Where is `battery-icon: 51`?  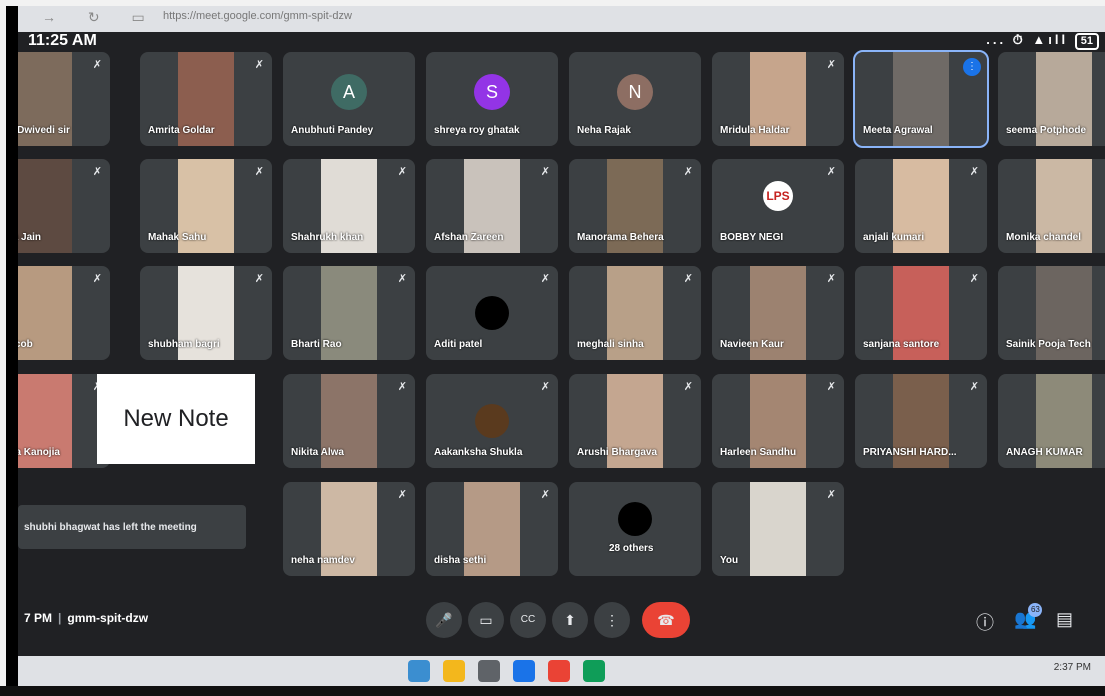
battery-icon: 51 is located at coordinates (1086, 41).